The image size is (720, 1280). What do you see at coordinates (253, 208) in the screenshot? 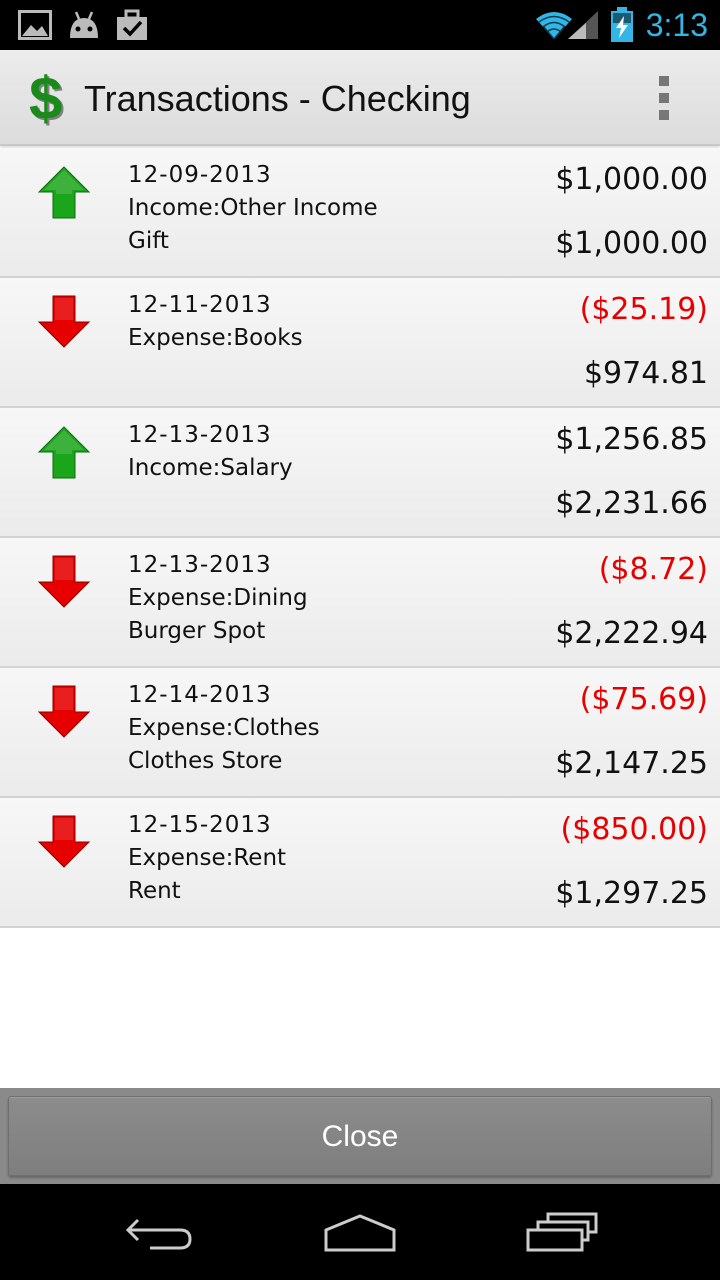
I see `transaction-category: Income:Other Income` at bounding box center [253, 208].